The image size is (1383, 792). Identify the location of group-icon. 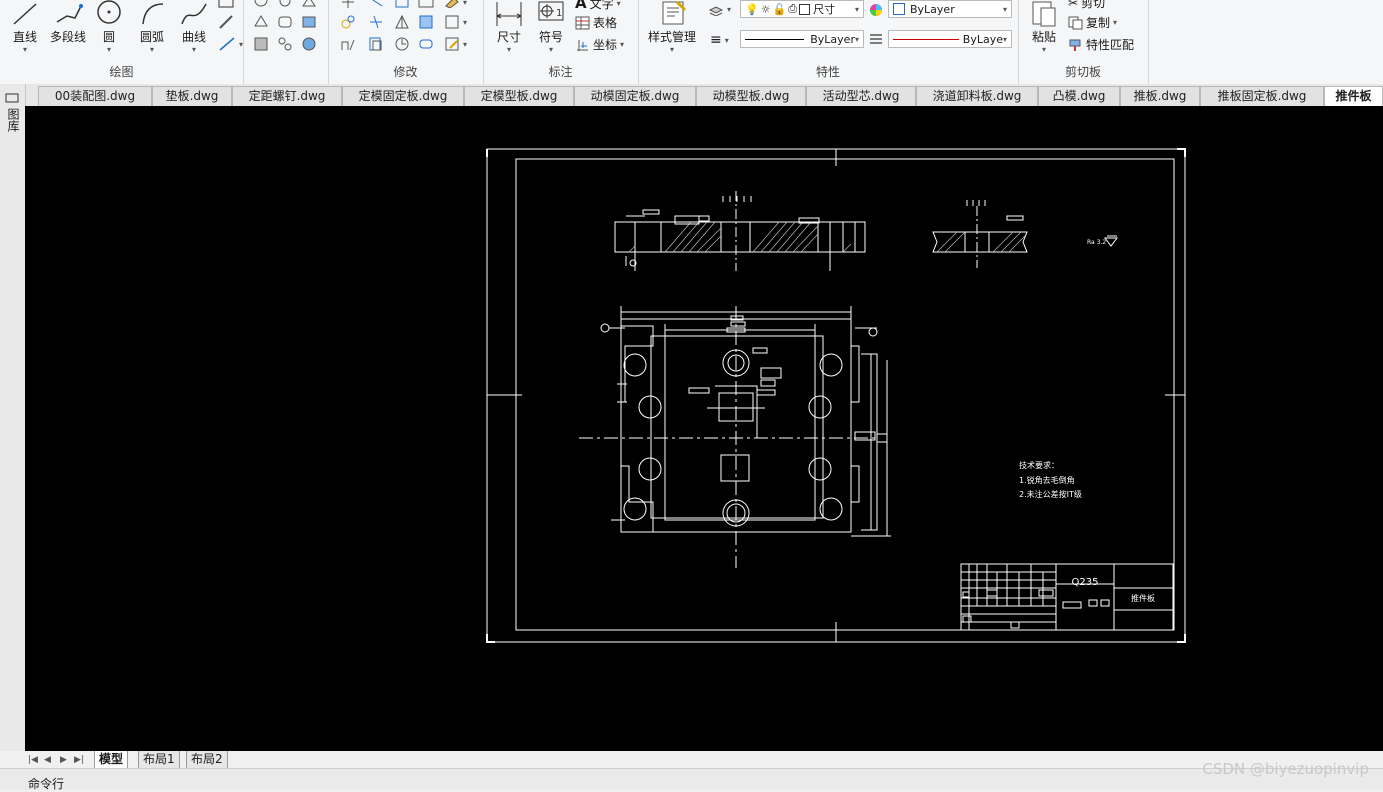
(285, 44).